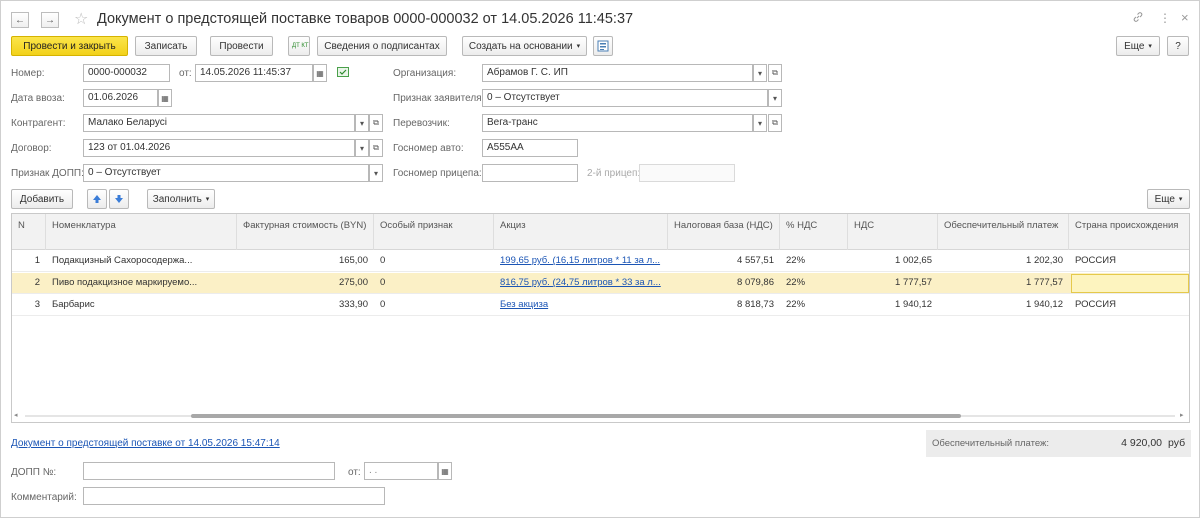 This screenshot has width=1200, height=518. I want to click on favorite-star-icon: ☆, so click(81, 19).